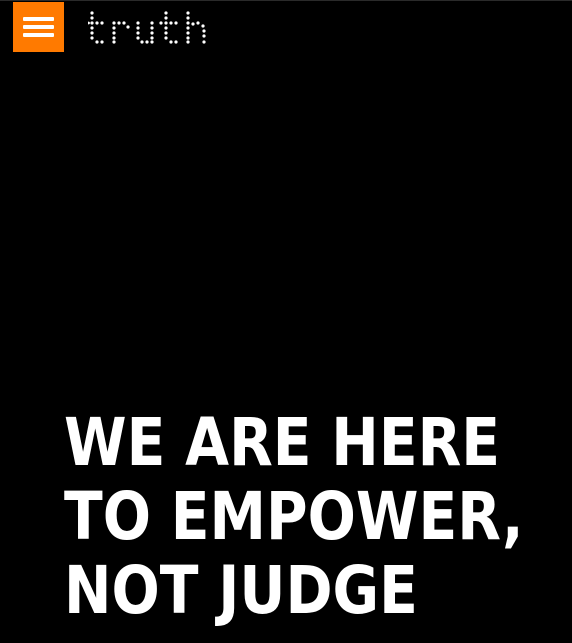 This screenshot has height=643, width=572. I want to click on headline-line-2: TO EMPOWER,, so click(294, 516).